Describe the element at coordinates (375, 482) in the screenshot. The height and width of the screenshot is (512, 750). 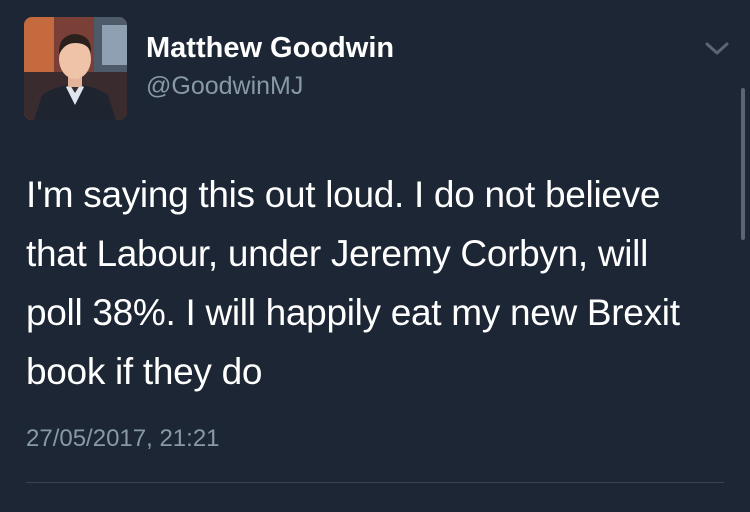
I see `divider` at that location.